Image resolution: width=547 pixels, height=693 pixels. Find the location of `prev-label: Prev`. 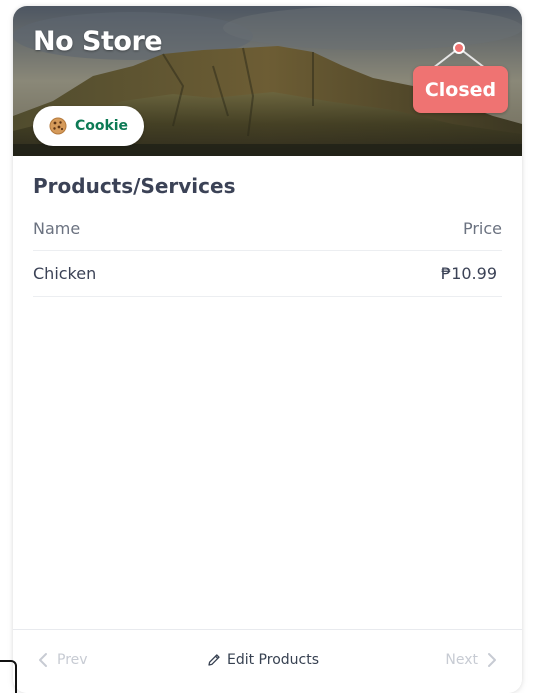

prev-label: Prev is located at coordinates (72, 660).